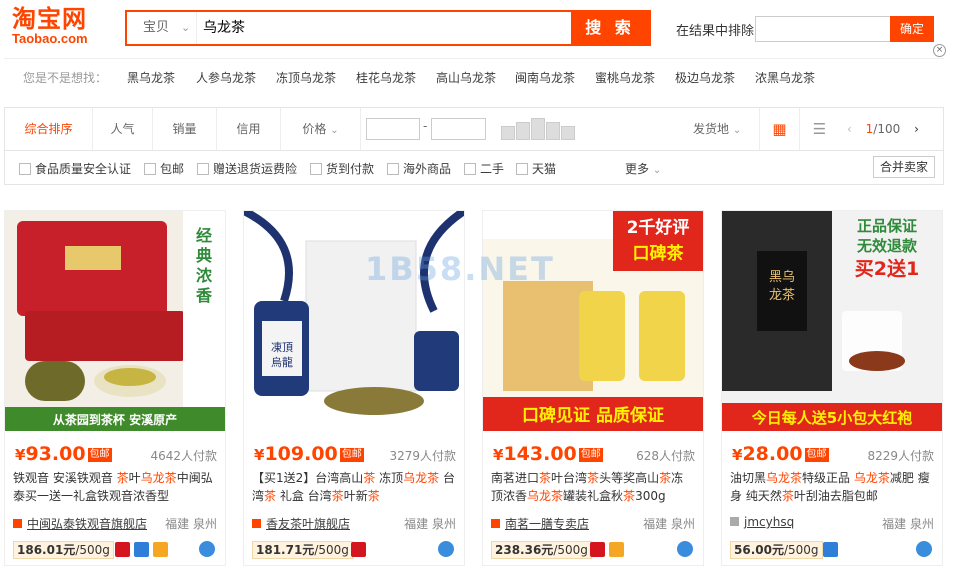 This screenshot has height=566, width=955. I want to click on sort-tab-price: 价格 ⌄, so click(321, 129).